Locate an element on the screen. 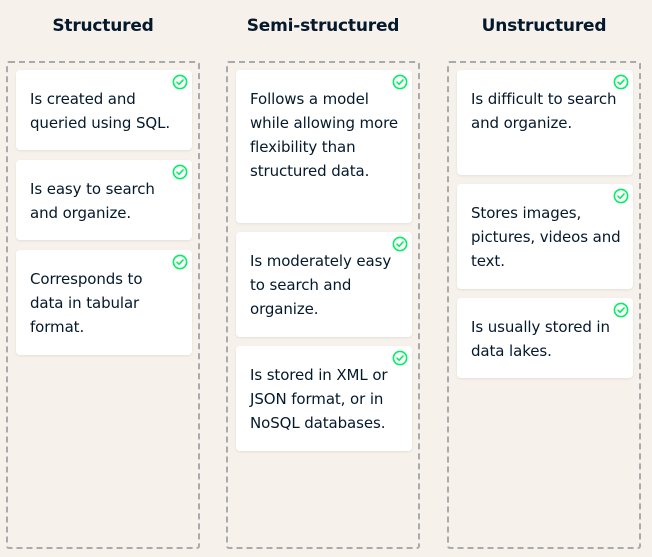  answer-card: Is usually stored in data lakes. is located at coordinates (545, 338).